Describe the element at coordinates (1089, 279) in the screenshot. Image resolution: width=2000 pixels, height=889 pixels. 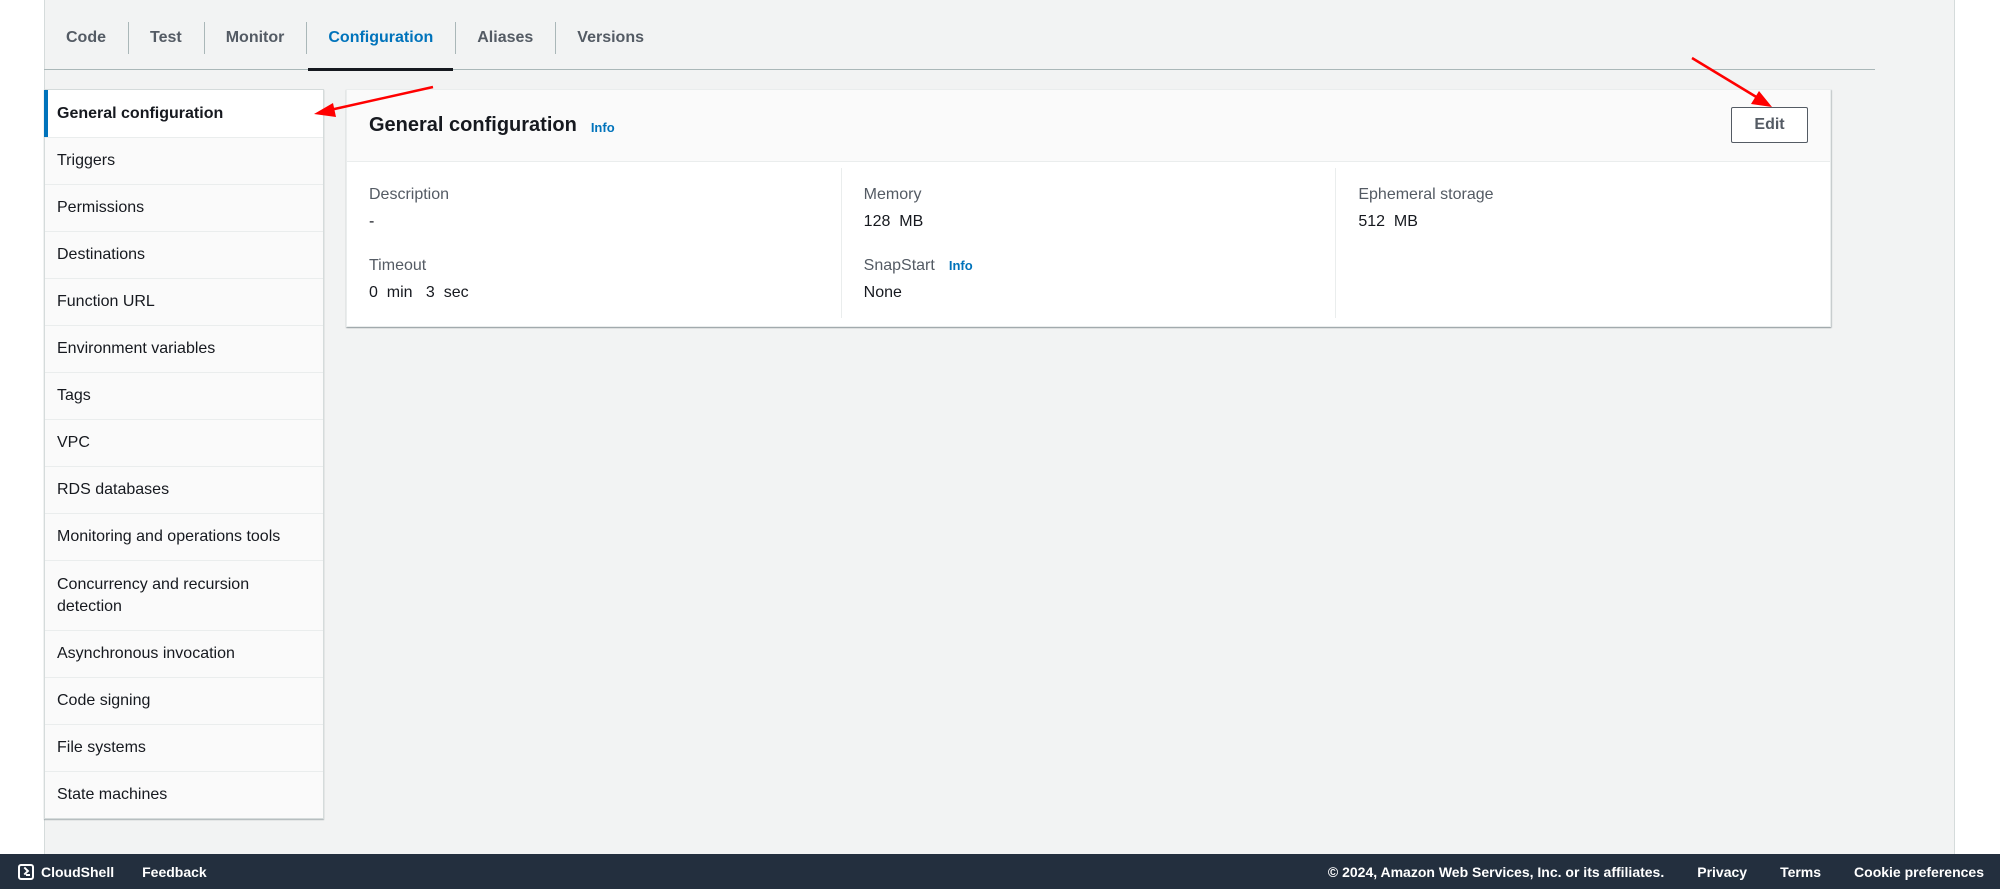
I see `snapstart-field: SnapStart Info None` at that location.